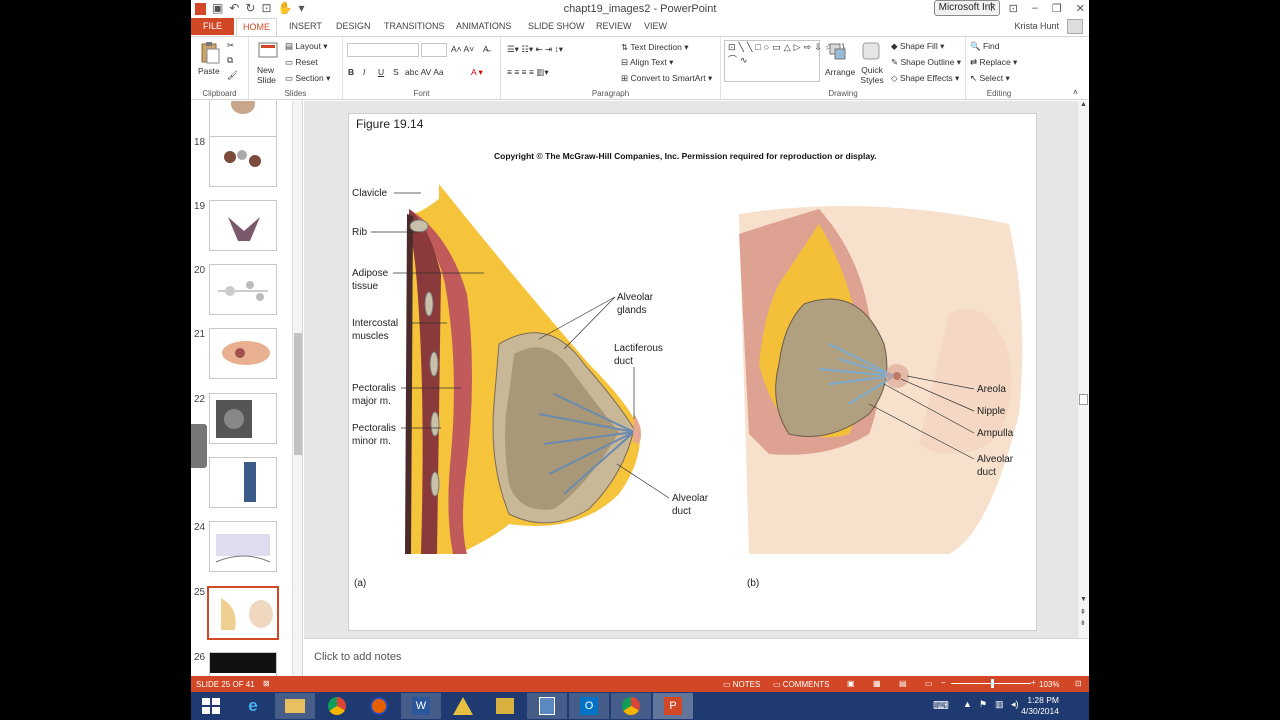 The height and width of the screenshot is (720, 1280). I want to click on keyboard-icon: ⌨, so click(941, 705).